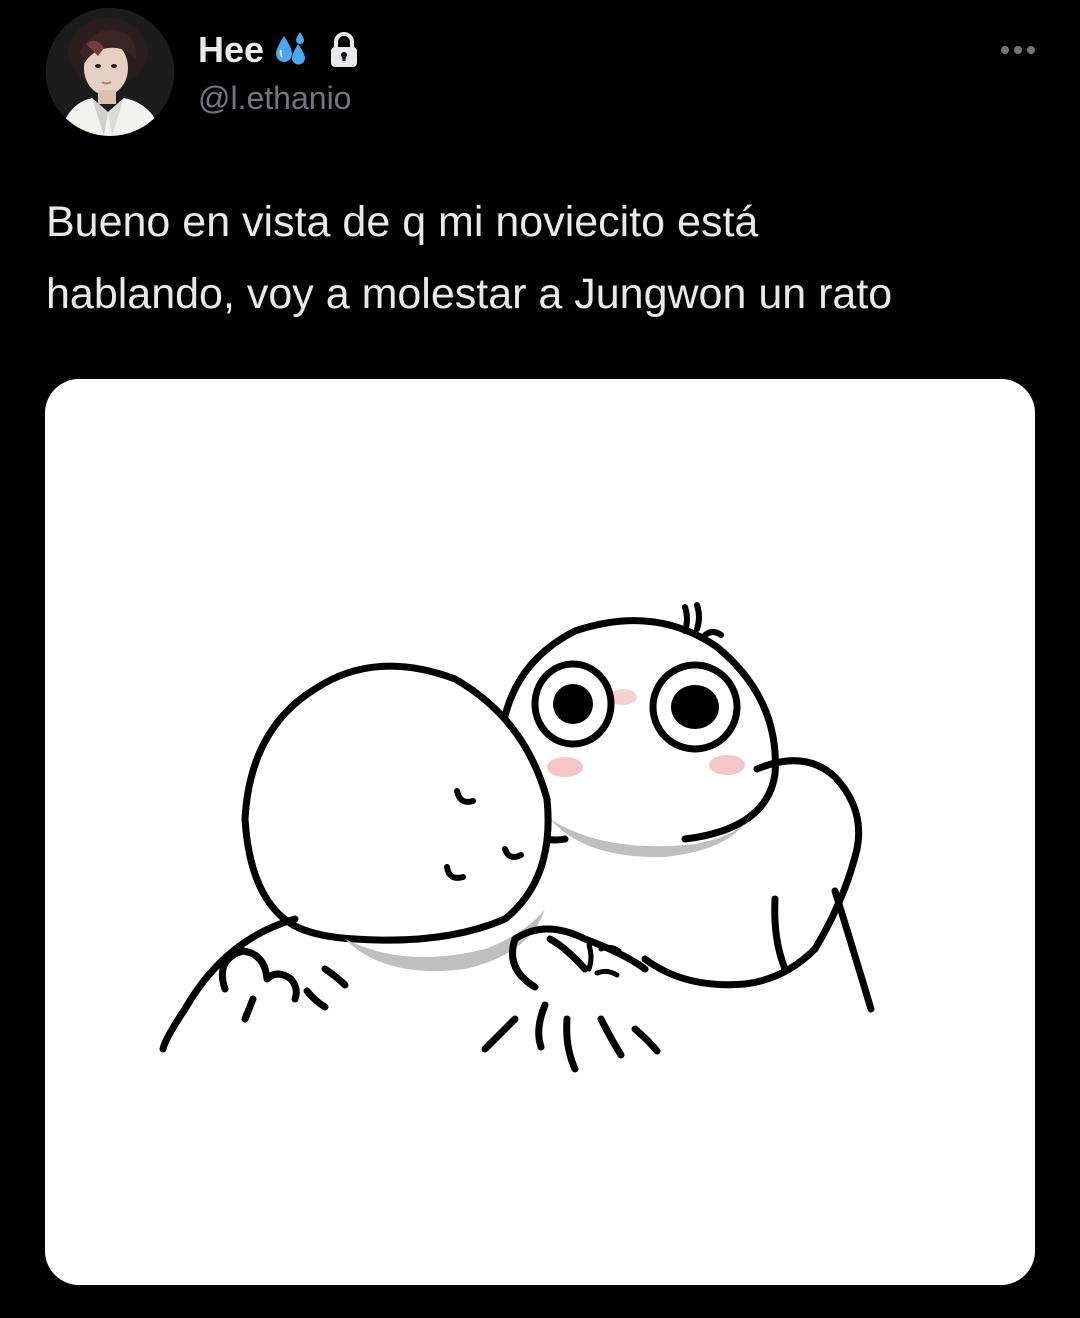 The height and width of the screenshot is (1318, 1080). What do you see at coordinates (344, 50) in the screenshot?
I see `lock-icon` at bounding box center [344, 50].